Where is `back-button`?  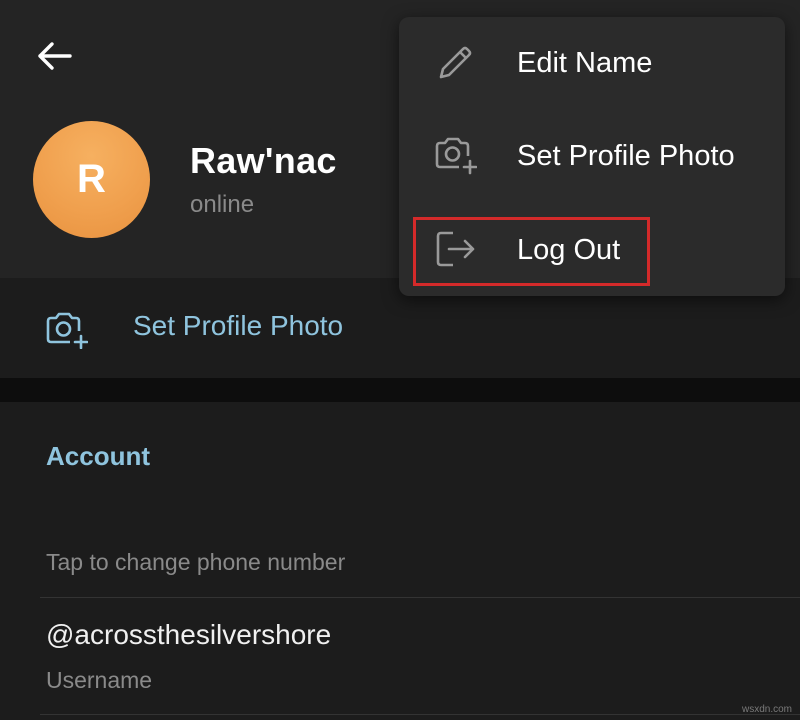 back-button is located at coordinates (54, 56).